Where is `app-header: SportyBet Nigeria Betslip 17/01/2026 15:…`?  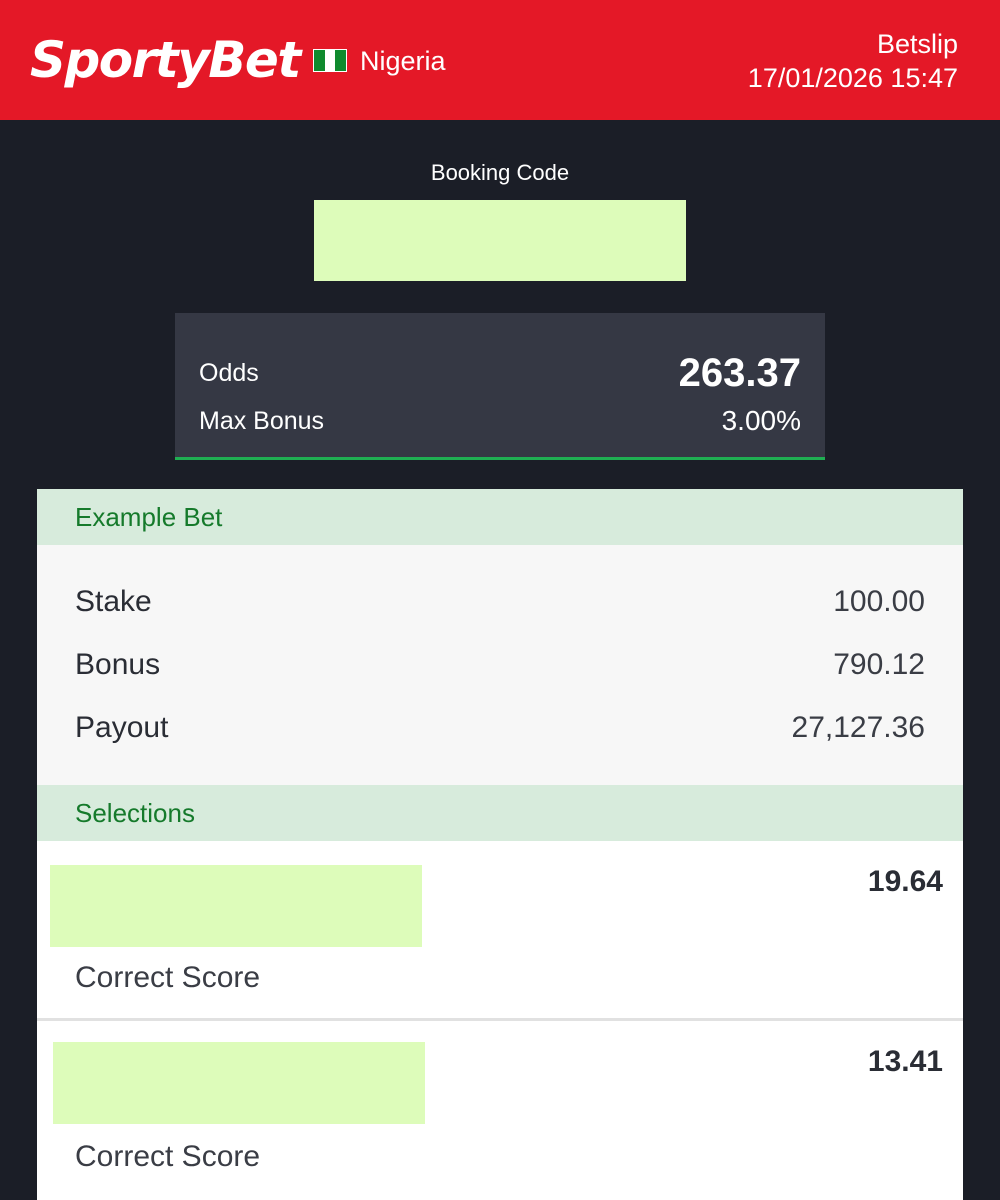 app-header: SportyBet Nigeria Betslip 17/01/2026 15:… is located at coordinates (500, 60).